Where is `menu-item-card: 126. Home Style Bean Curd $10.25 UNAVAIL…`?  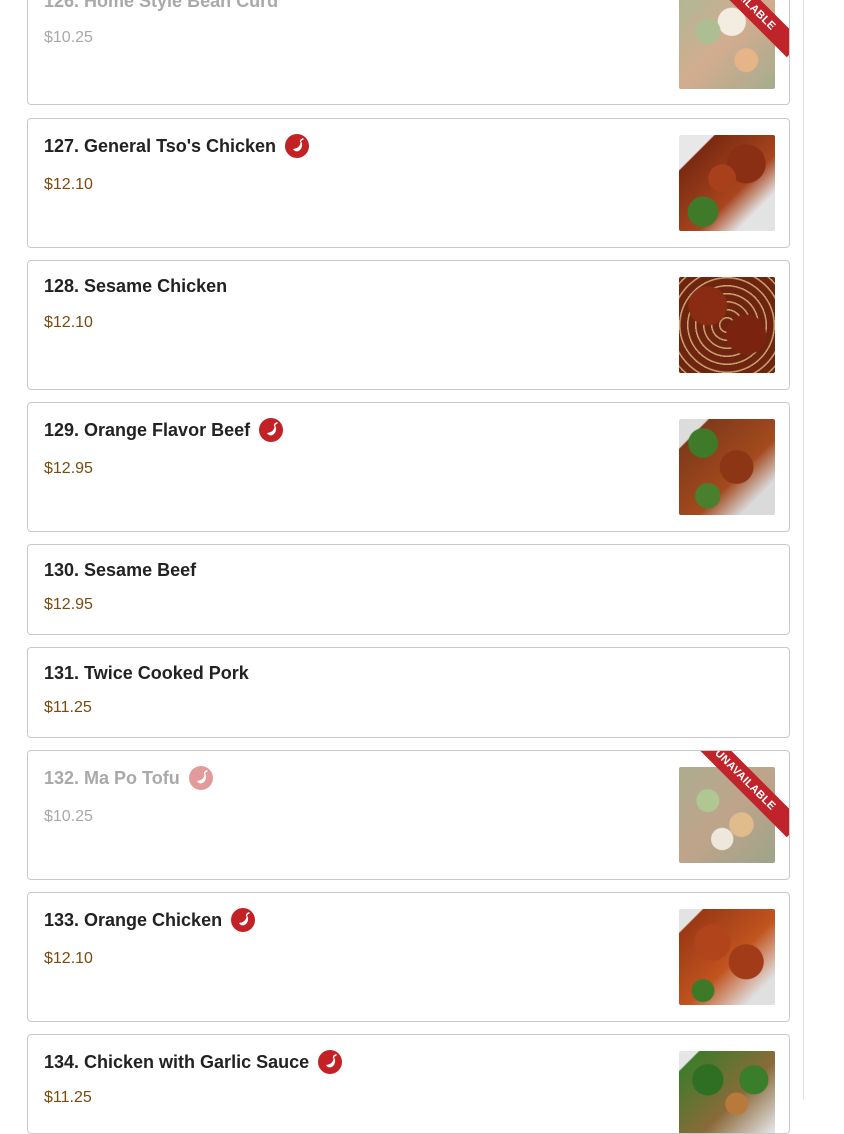 menu-item-card: 126. Home Style Bean Curd $10.25 UNAVAIL… is located at coordinates (408, 52).